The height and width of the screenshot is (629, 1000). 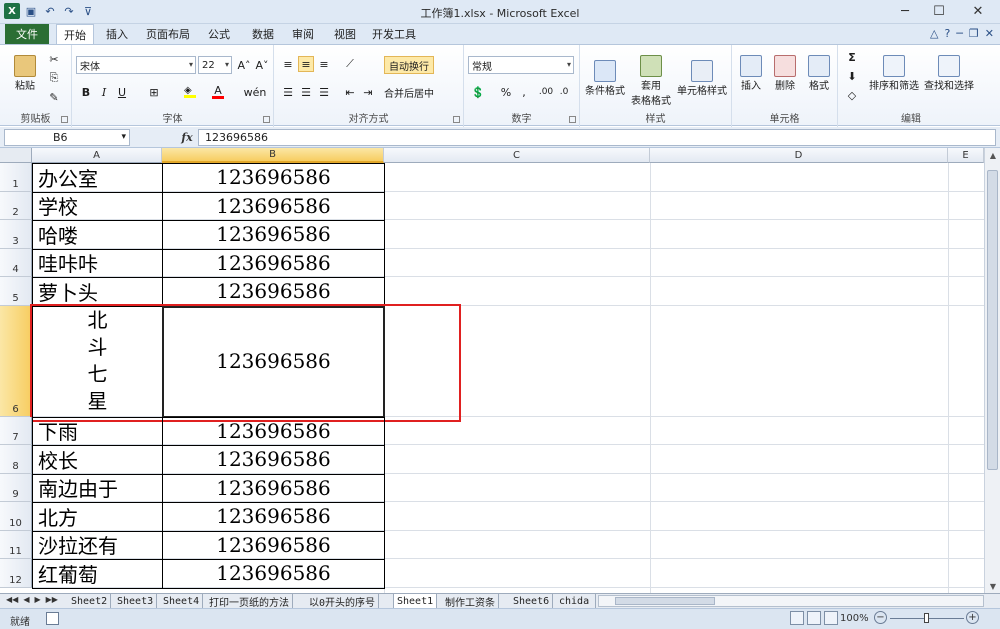 I want to click on tab-insert: 插入, so click(x=117, y=34).